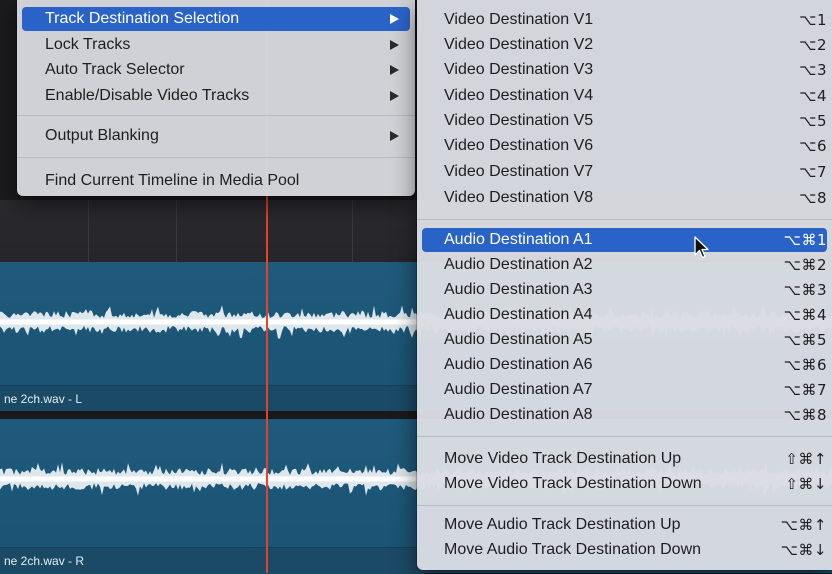 This screenshot has height=574, width=832. What do you see at coordinates (624, 340) in the screenshot?
I see `menu-item-audio-destination-a5: Audio Destination A5 ⌥⌘5` at bounding box center [624, 340].